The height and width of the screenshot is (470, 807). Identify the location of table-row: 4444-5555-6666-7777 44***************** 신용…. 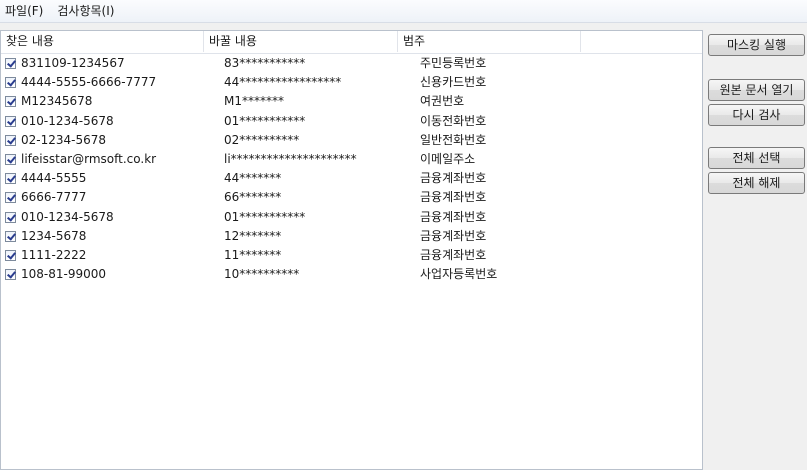
(351, 82).